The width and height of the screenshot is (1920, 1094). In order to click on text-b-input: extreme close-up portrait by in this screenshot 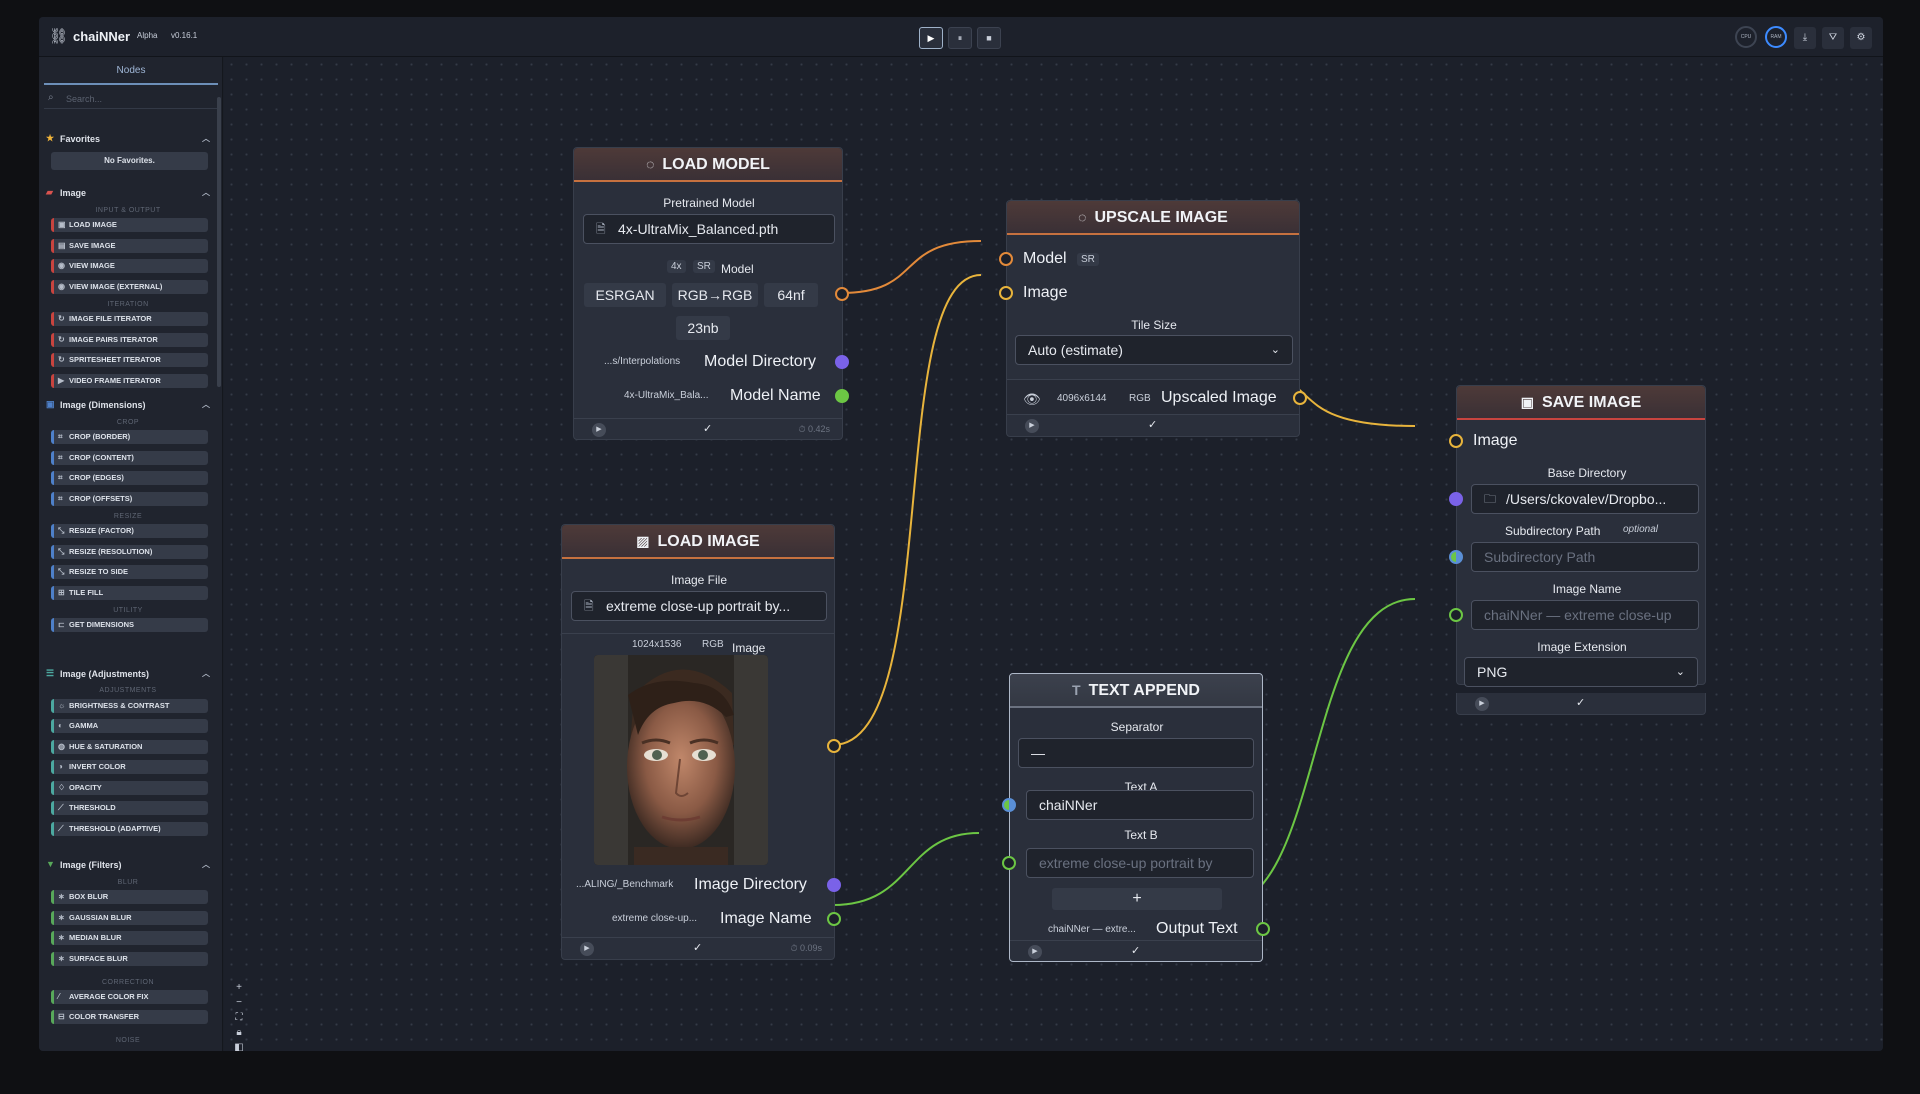, I will do `click(1140, 863)`.